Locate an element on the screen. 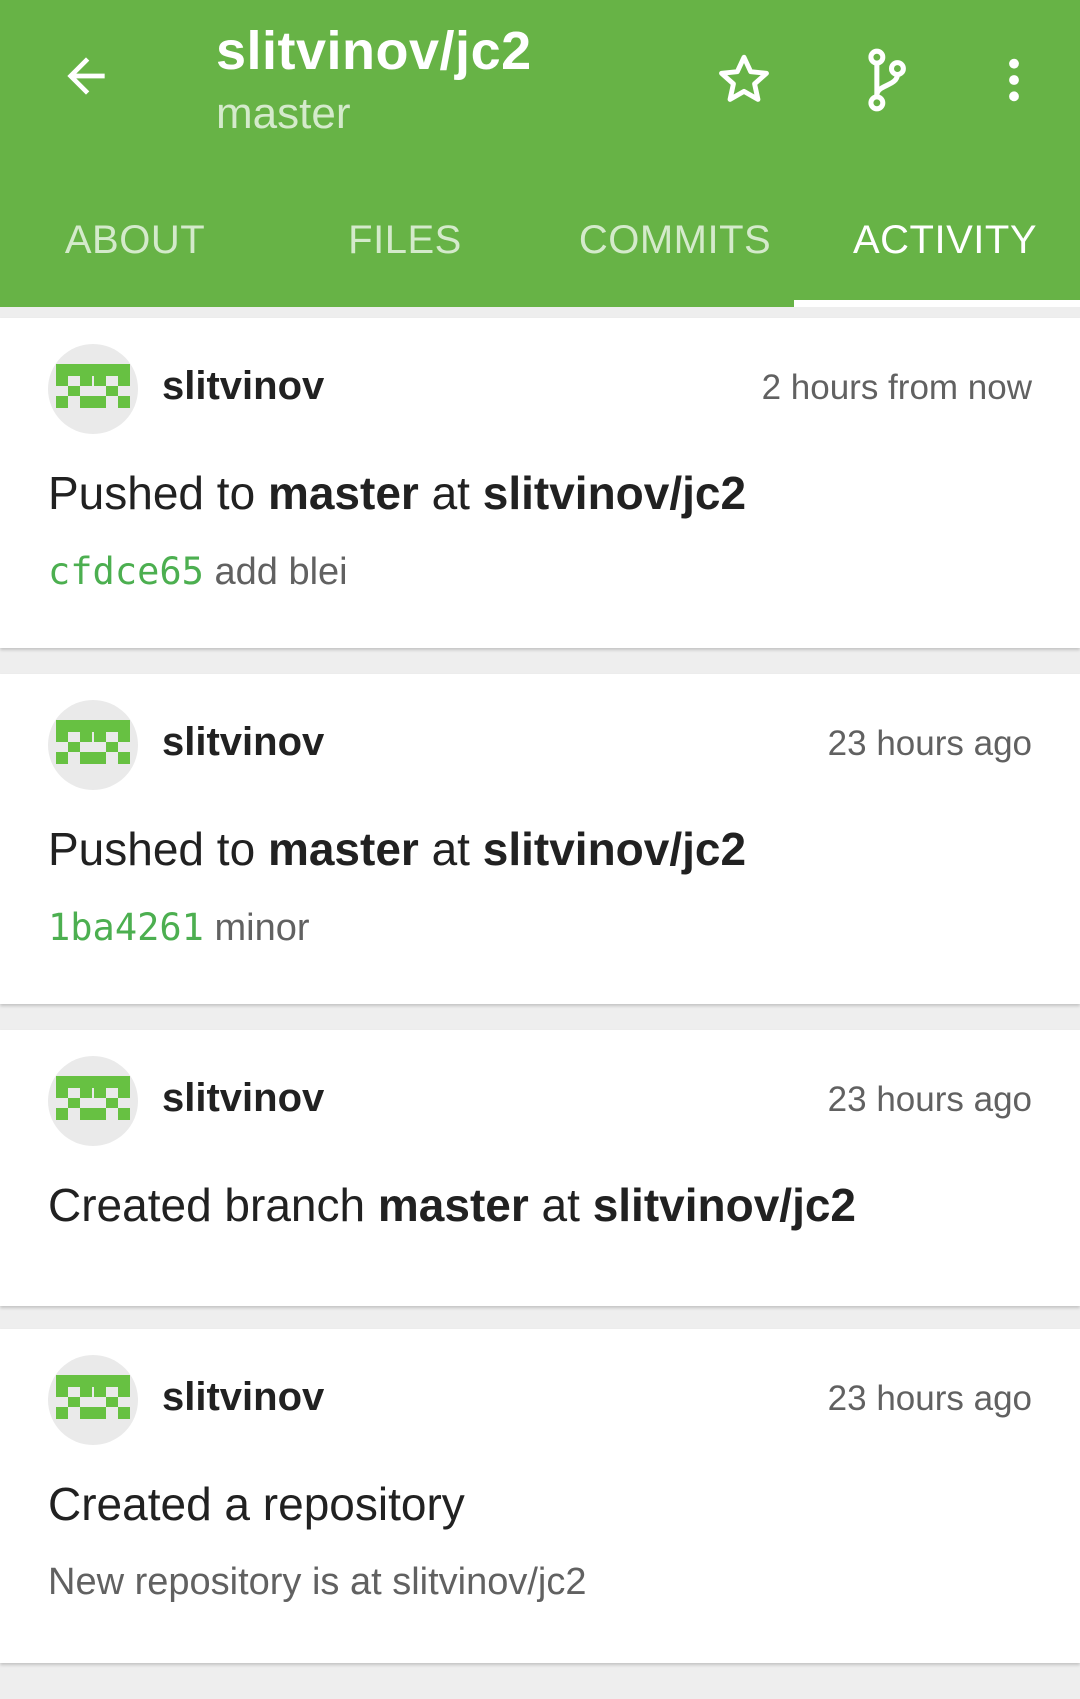 Image resolution: width=1080 pixels, height=1699 pixels. title-block: slitvinov/jc2 master is located at coordinates (374, 80).